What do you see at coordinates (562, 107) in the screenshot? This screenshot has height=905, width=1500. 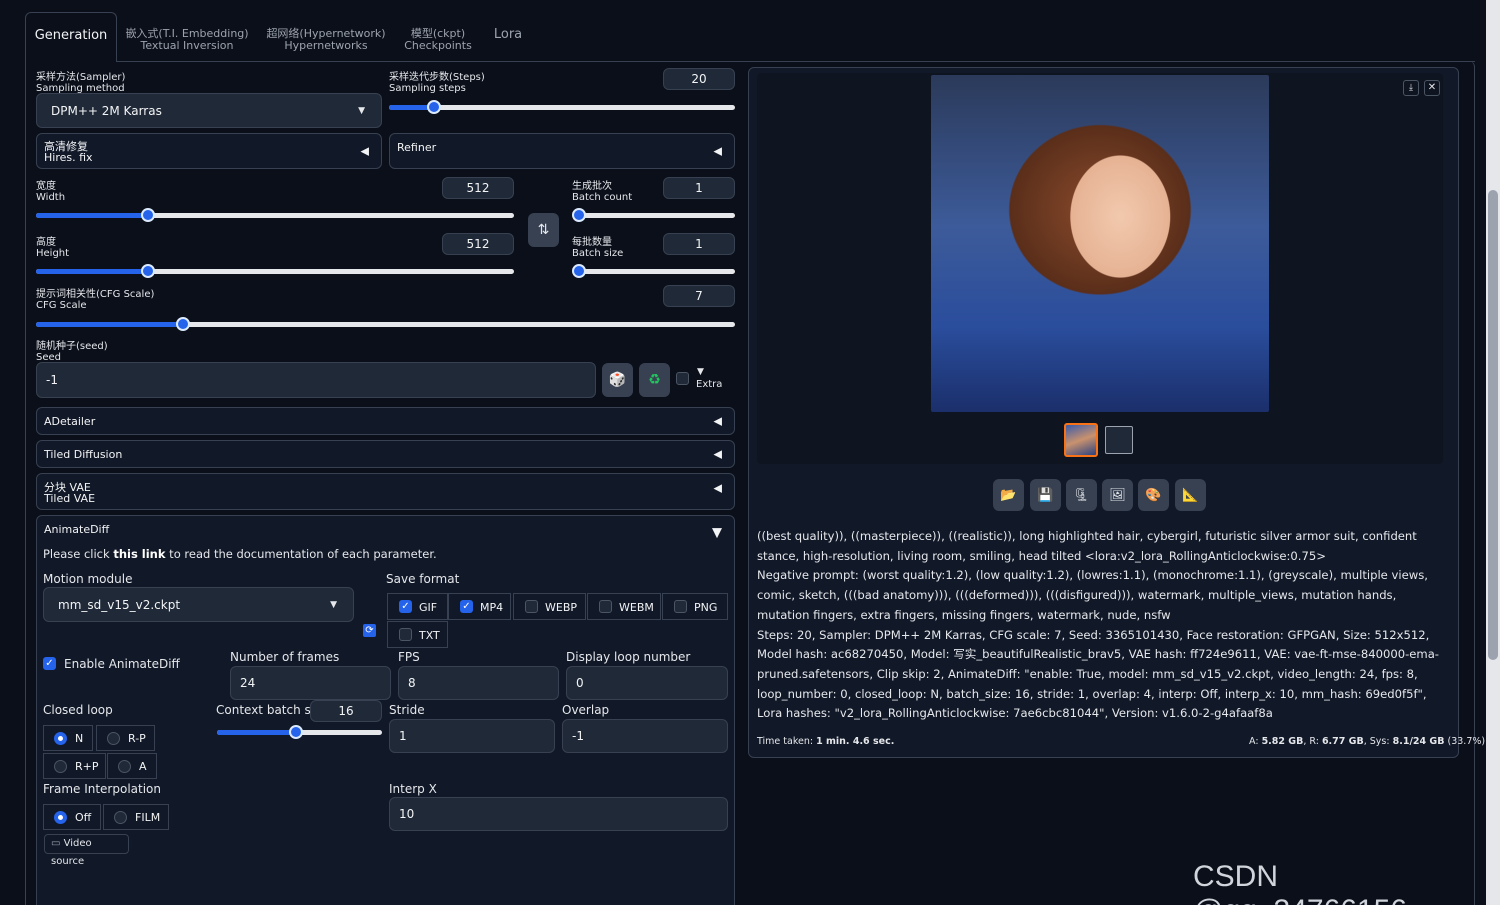 I see `steps-slider` at bounding box center [562, 107].